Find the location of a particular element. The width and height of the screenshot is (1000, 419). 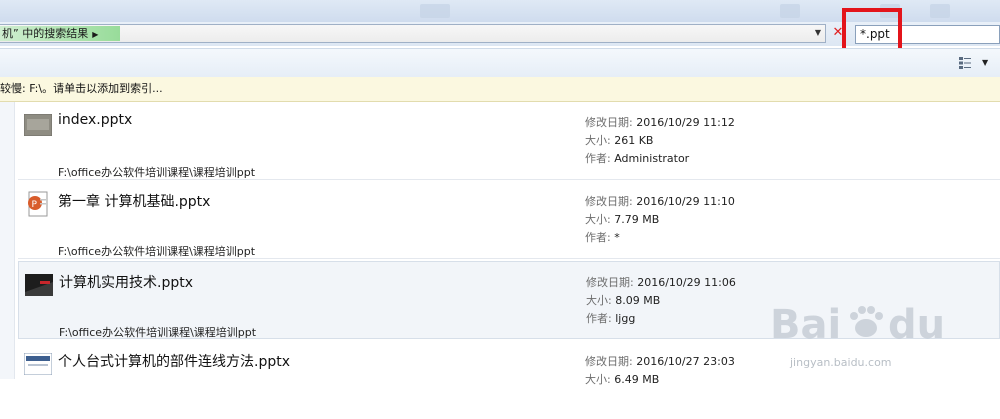

powerpoint-file-icon: P is located at coordinates (38, 204).